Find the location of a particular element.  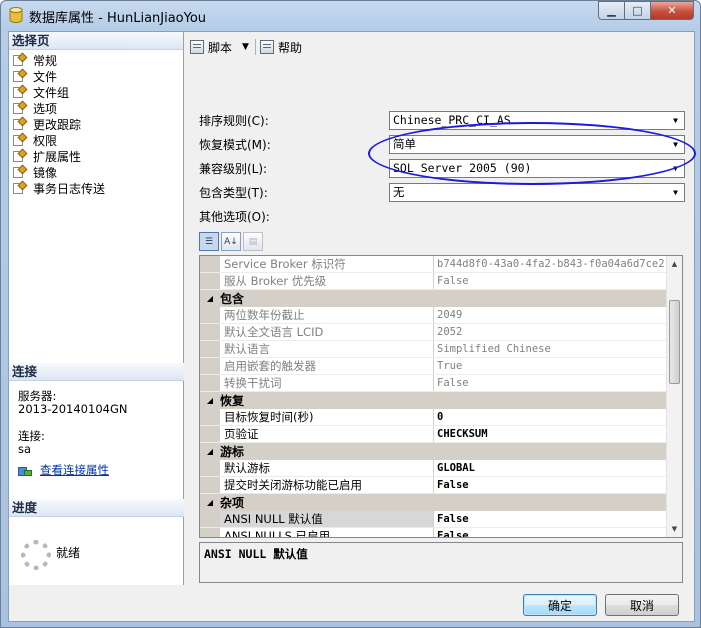

property-value: GLOBAL is located at coordinates (550, 468).